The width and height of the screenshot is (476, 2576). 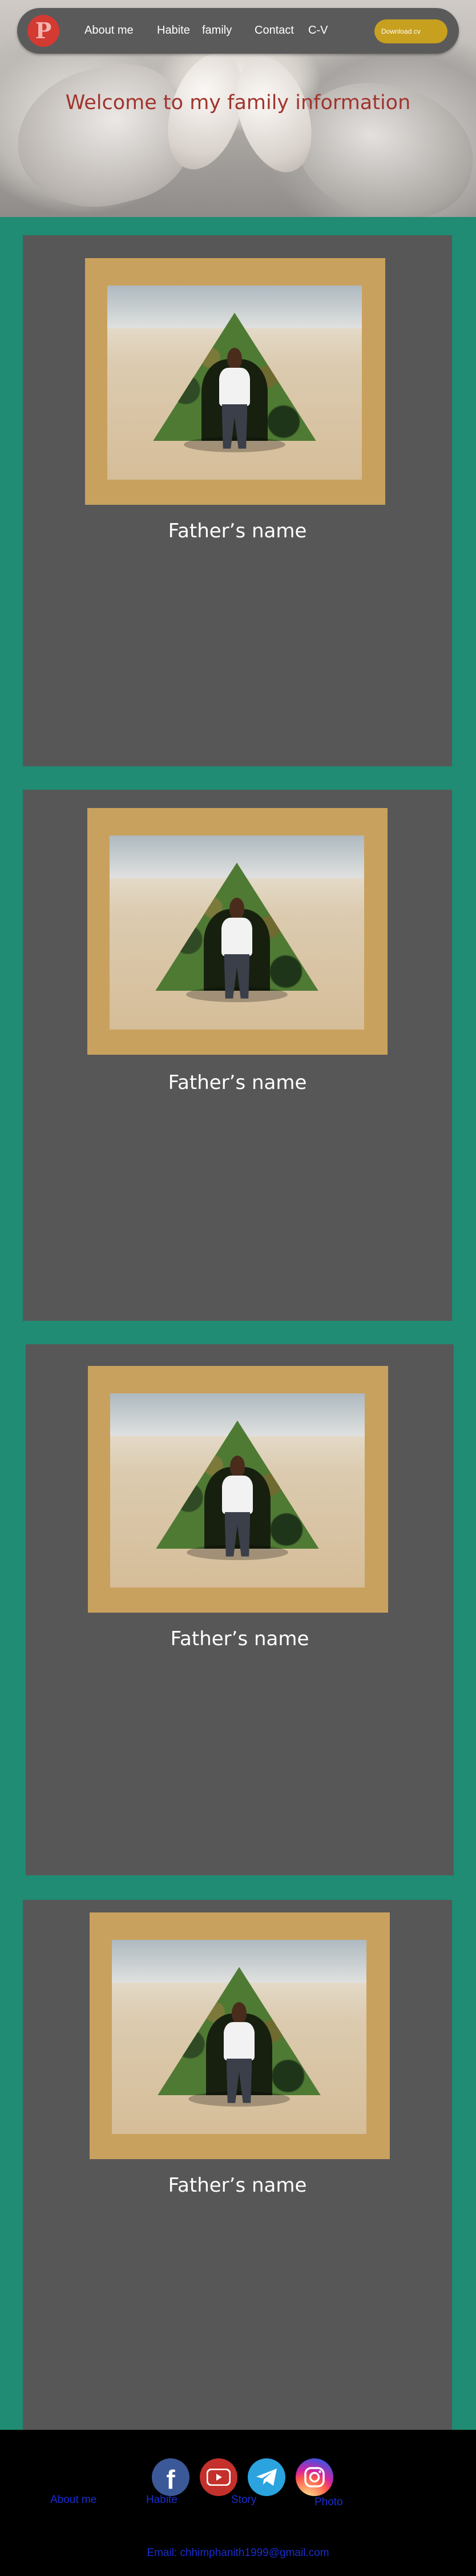 I want to click on facebook-icon: f, so click(x=170, y=2477).